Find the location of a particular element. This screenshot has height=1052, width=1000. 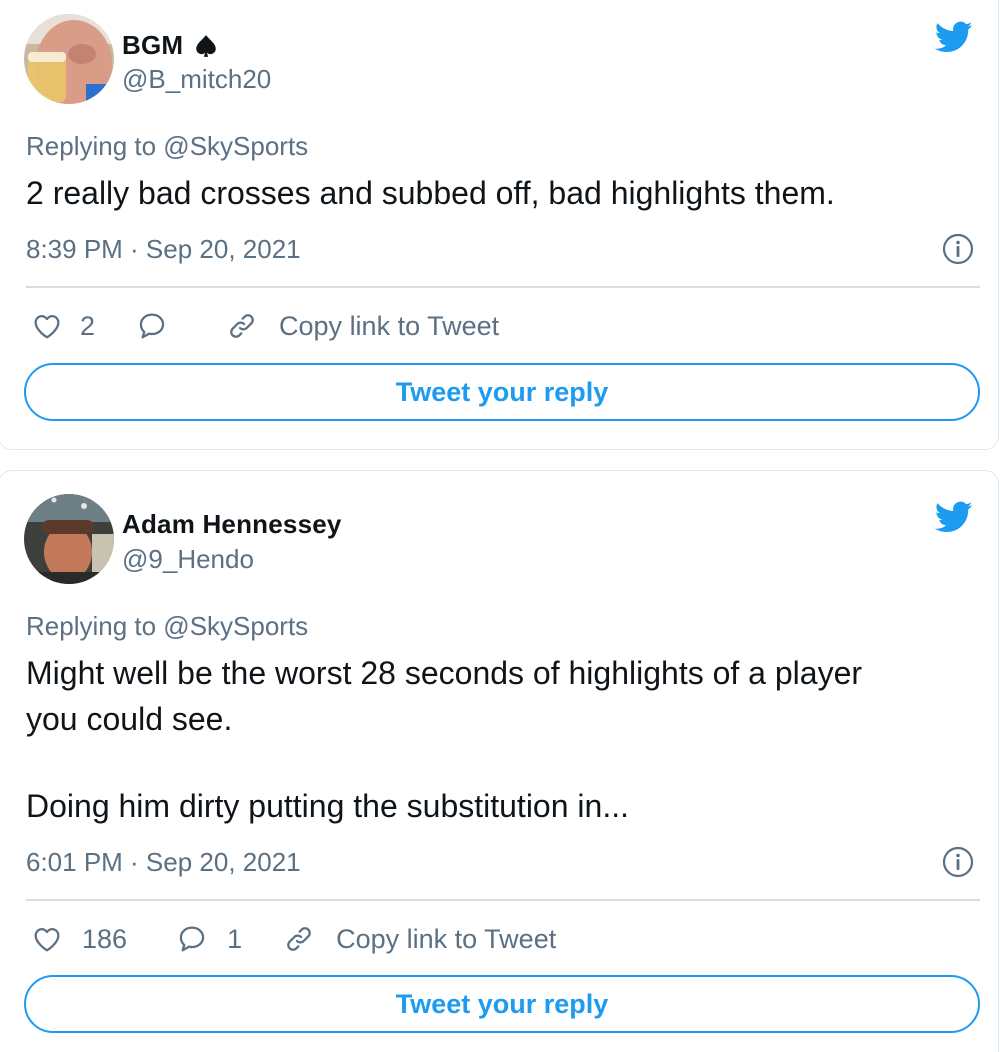

author-name-row: BGM is located at coordinates (170, 45).